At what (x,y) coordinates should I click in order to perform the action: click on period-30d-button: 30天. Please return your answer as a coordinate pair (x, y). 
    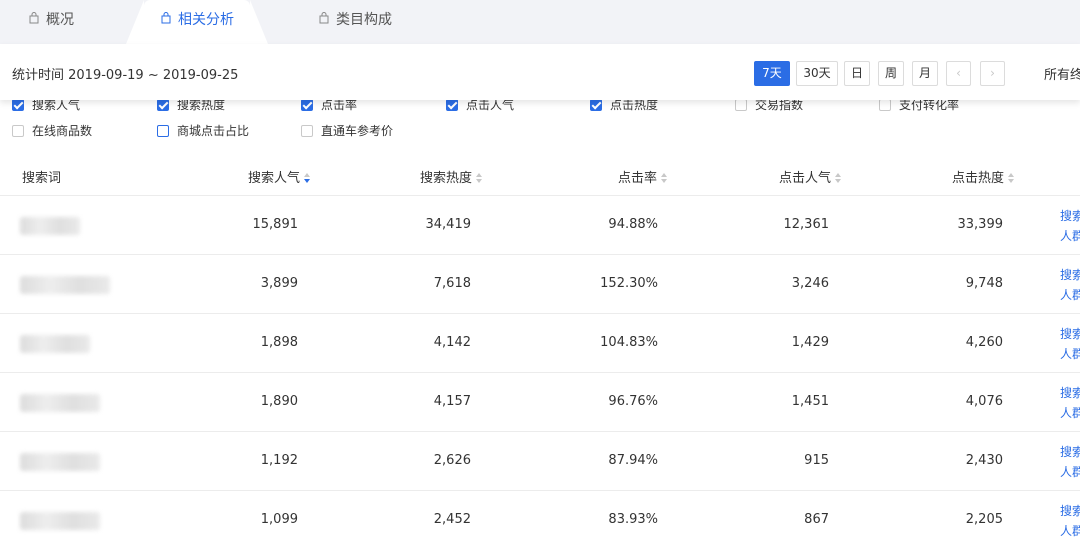
    Looking at the image, I should click on (817, 73).